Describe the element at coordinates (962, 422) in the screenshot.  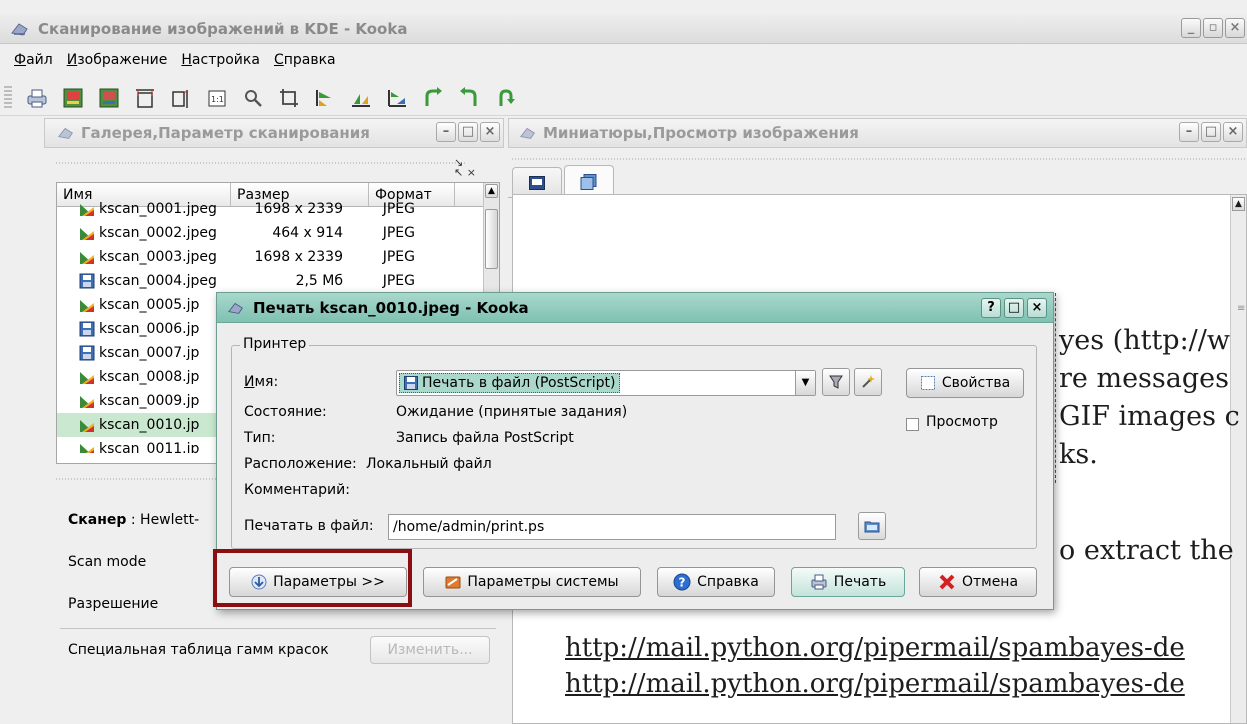
I see `preview-label: Просмотр` at that location.